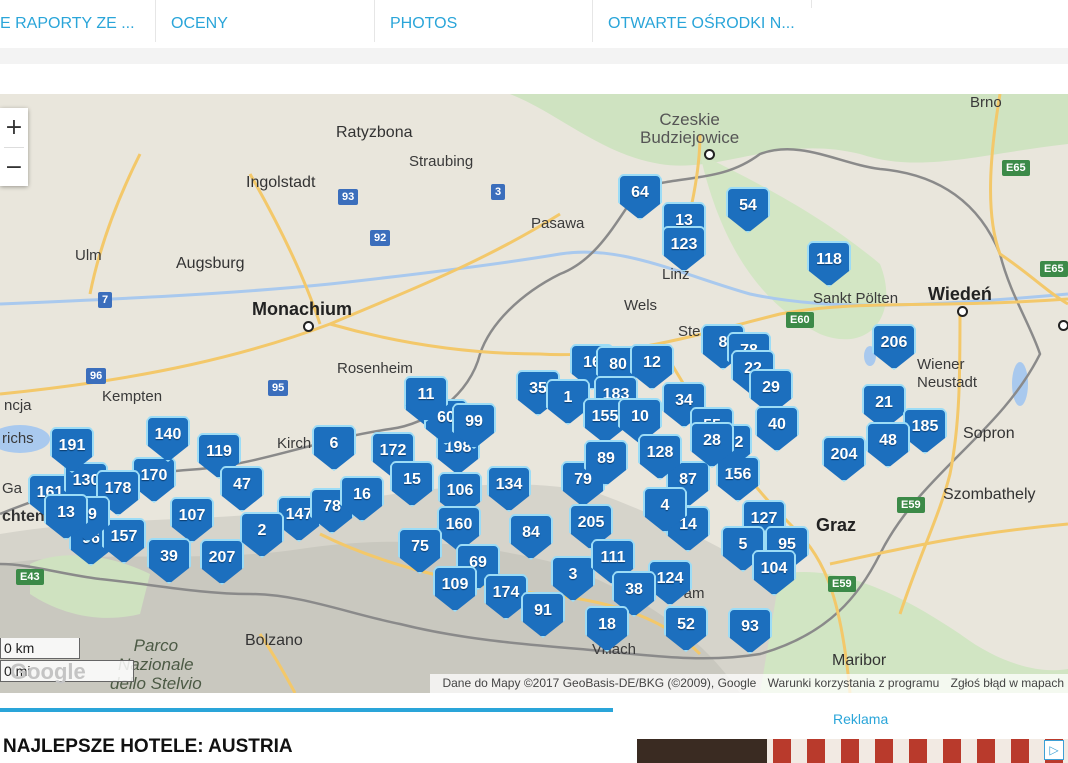 This screenshot has width=1068, height=763. I want to click on place-label: Ste, so click(689, 331).